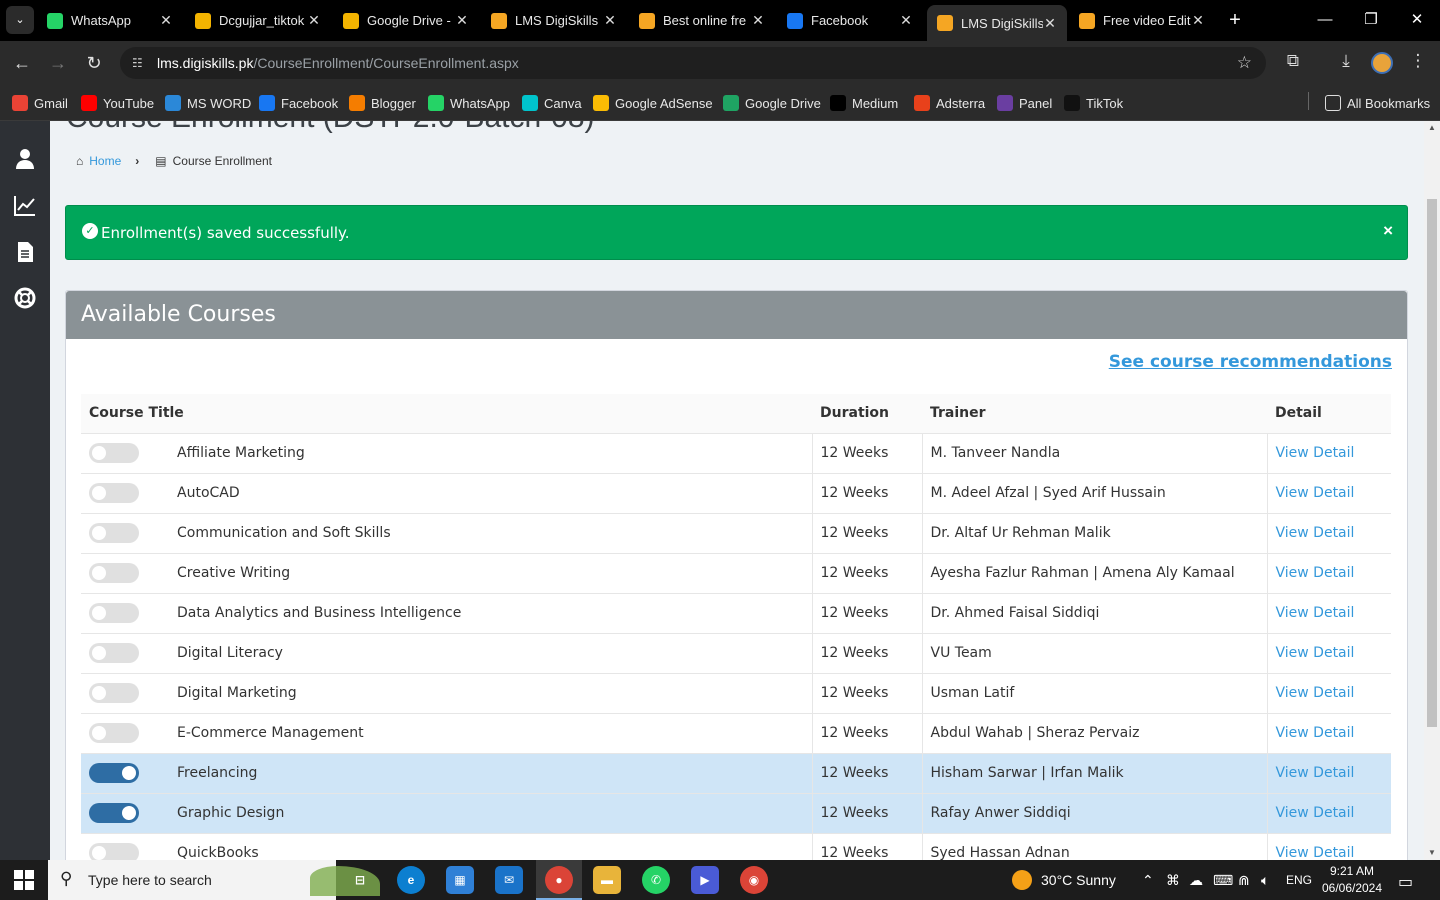 This screenshot has width=1440, height=900. I want to click on browser-tab: Free video Edit ✕, so click(1142, 20).